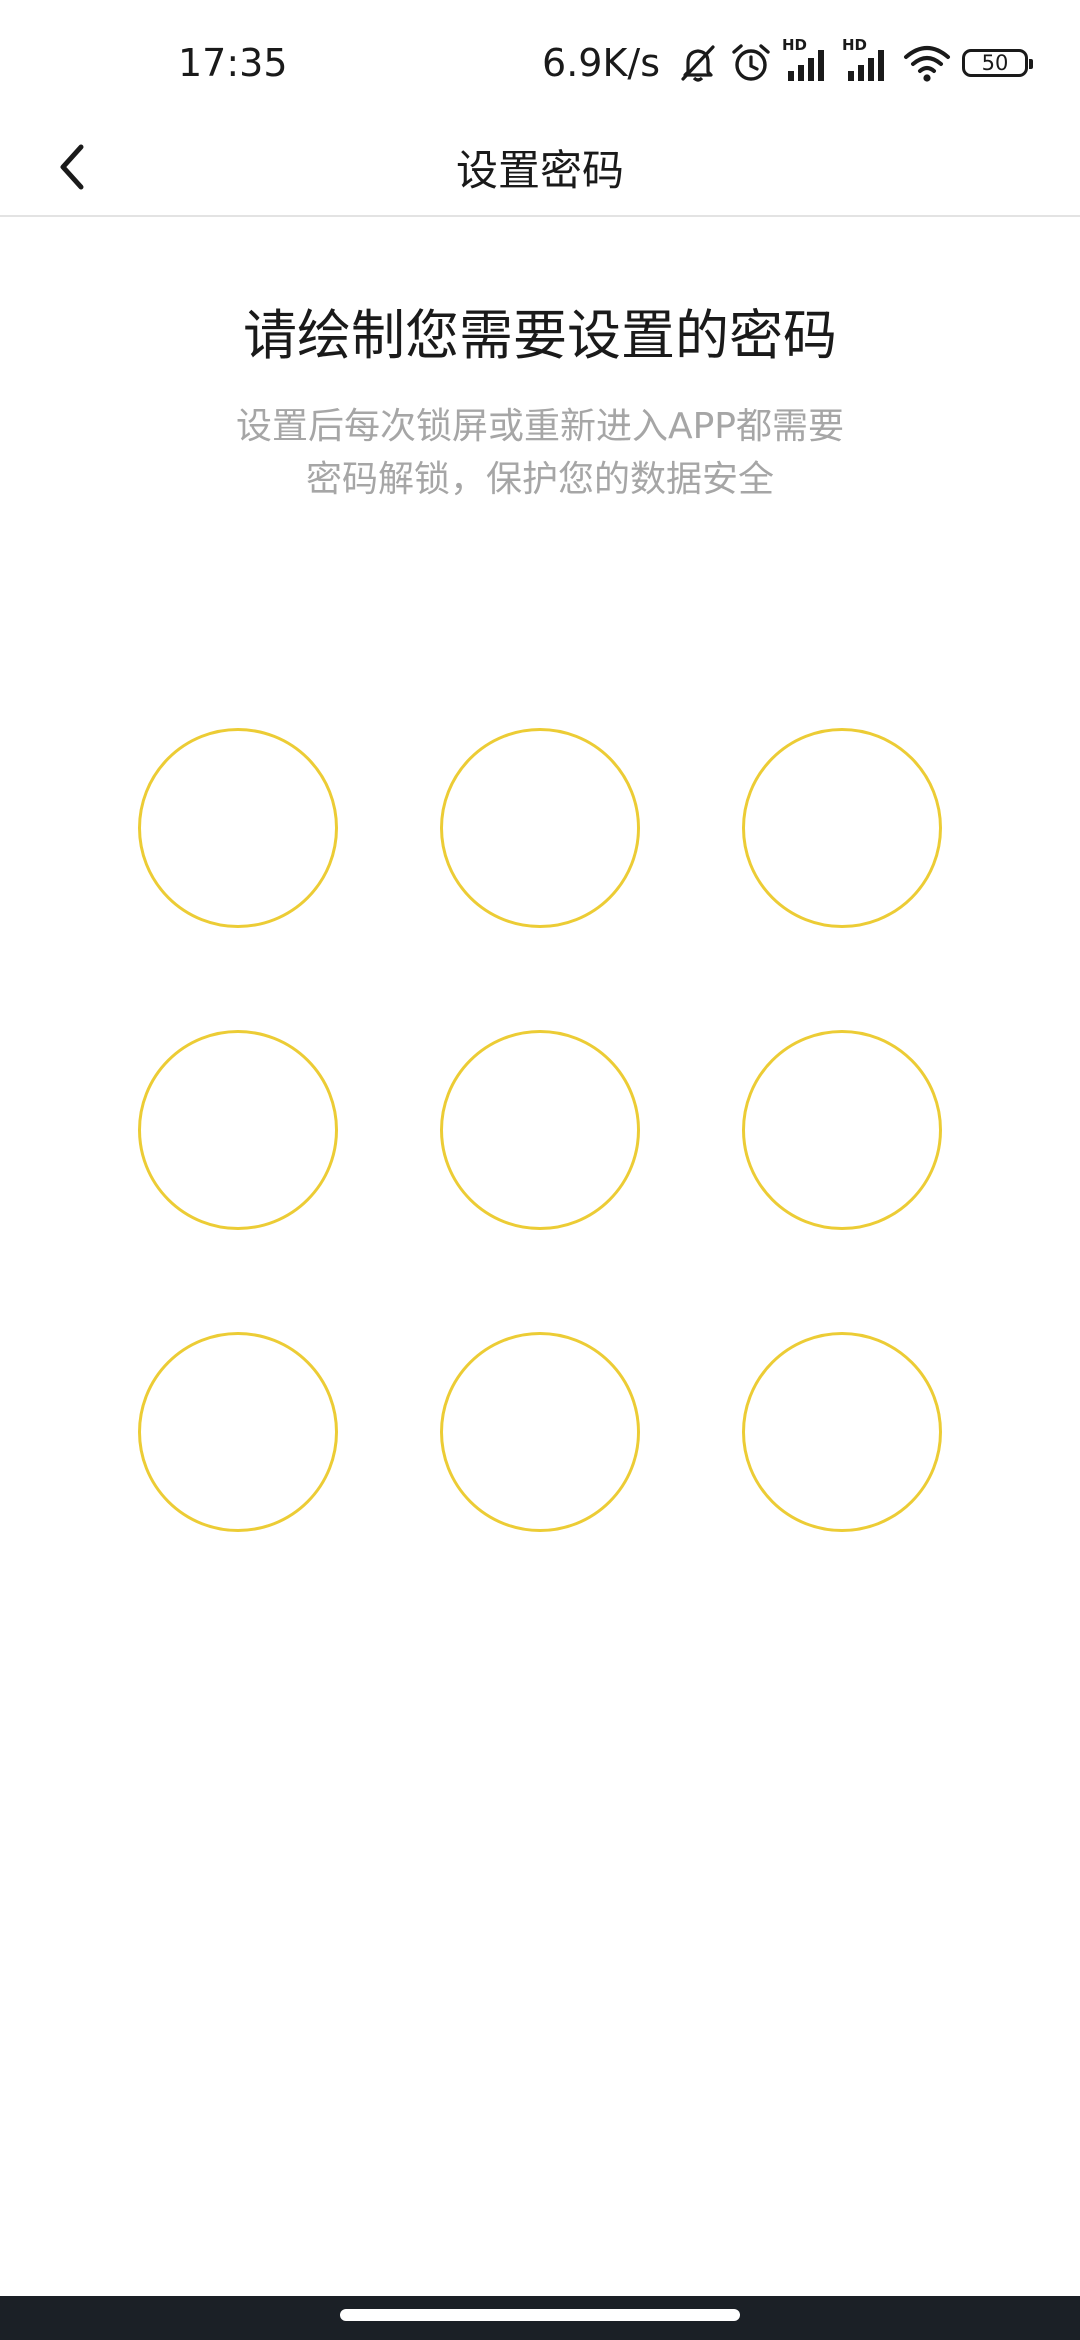 The image size is (1080, 2340). Describe the element at coordinates (540, 335) in the screenshot. I see `instruction-heading: 请绘制您需要设置的密码` at that location.